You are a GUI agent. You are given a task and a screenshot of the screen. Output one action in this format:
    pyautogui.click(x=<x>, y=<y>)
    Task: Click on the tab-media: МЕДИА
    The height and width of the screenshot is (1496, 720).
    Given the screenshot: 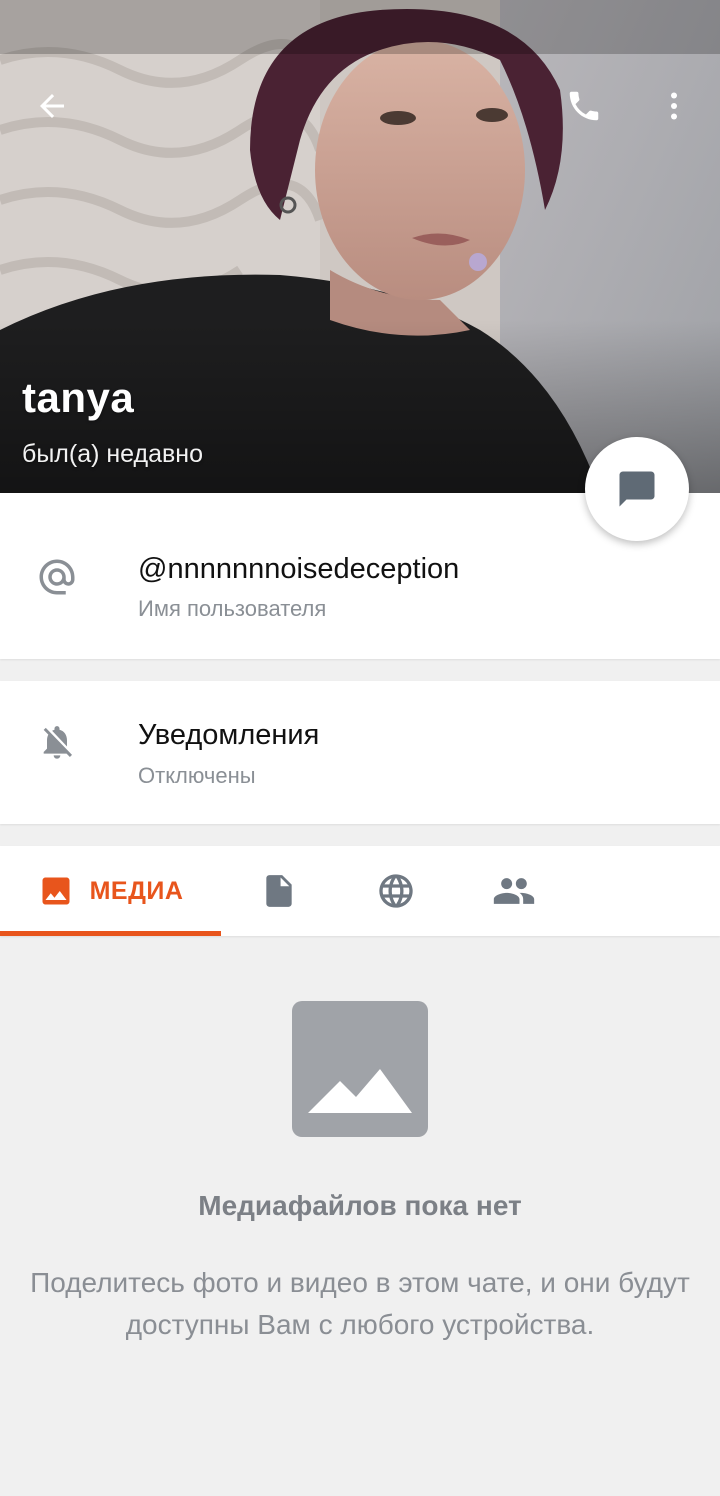 What is the action you would take?
    pyautogui.click(x=110, y=891)
    